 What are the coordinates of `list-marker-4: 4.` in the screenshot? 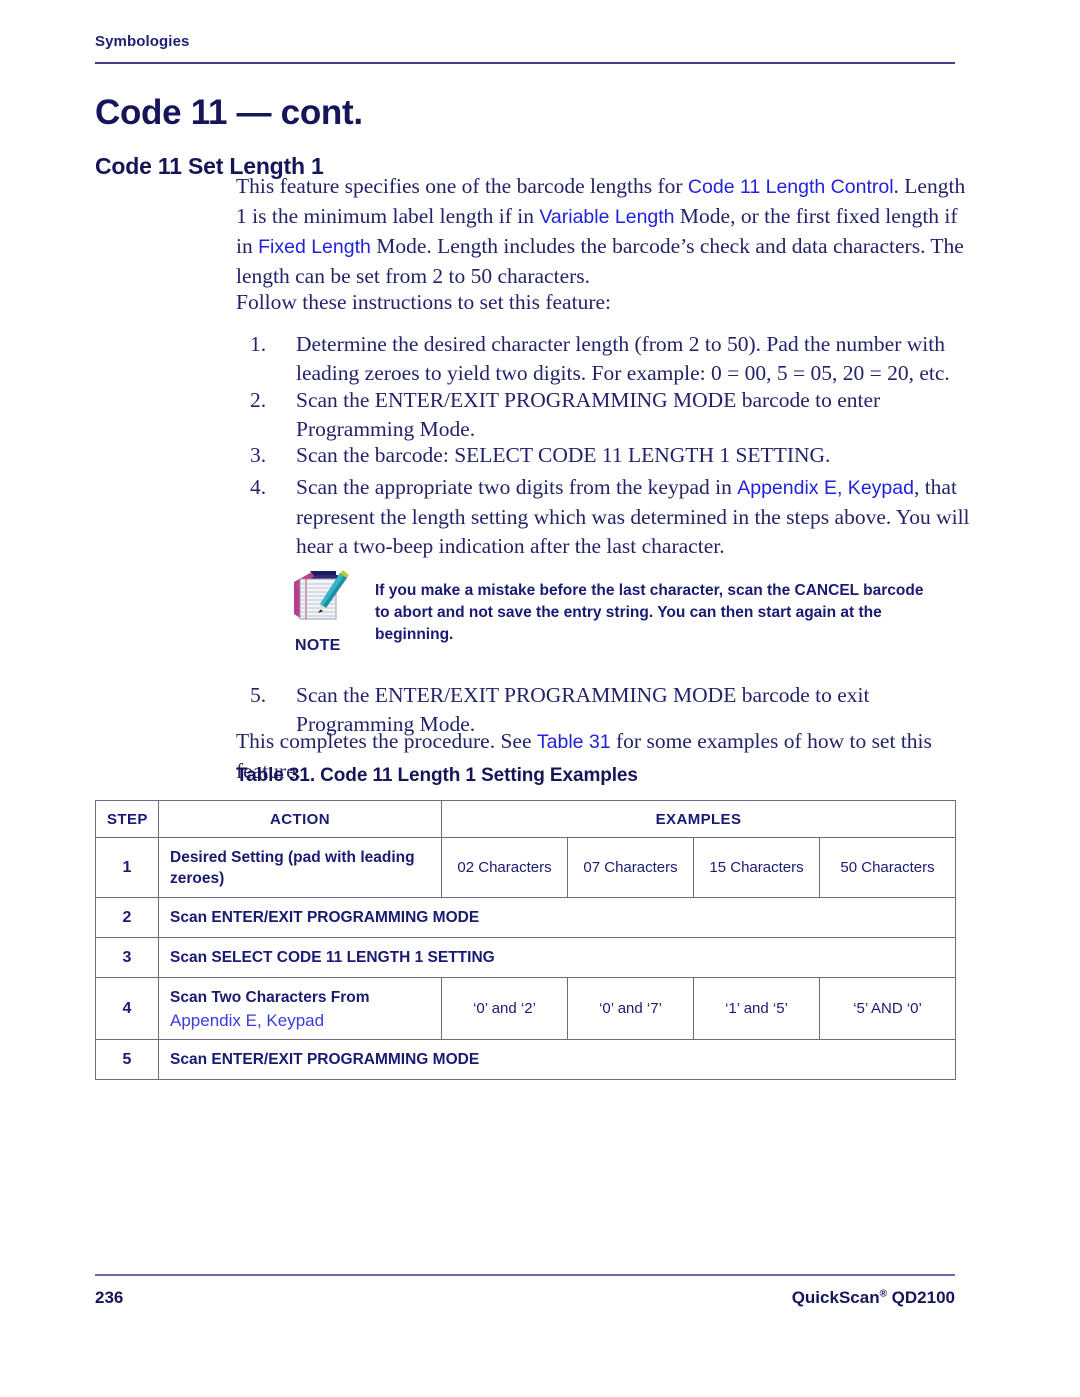 It's located at (258, 487).